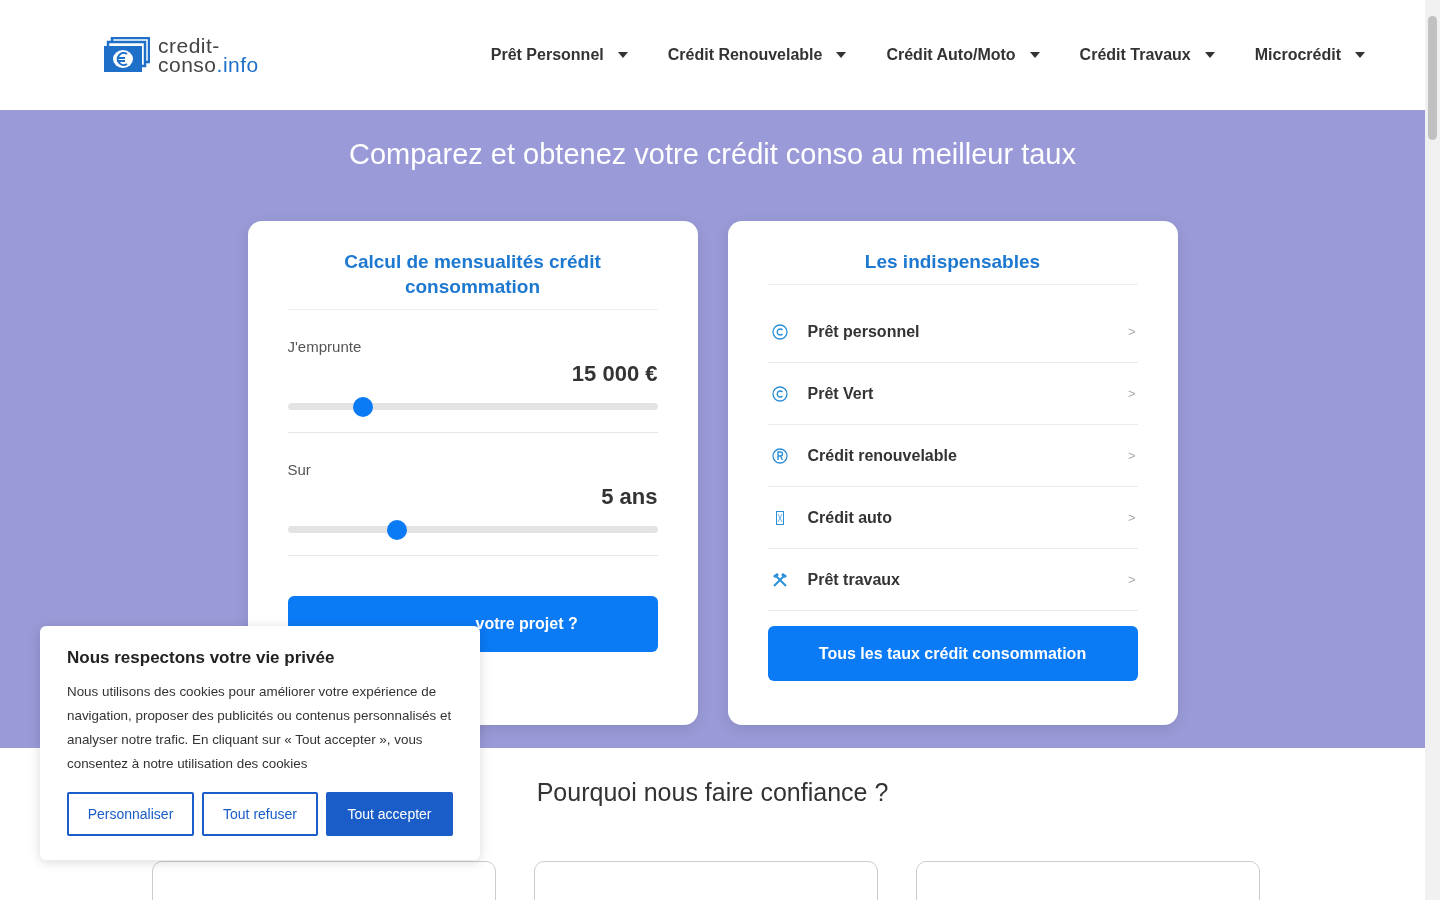 Image resolution: width=1440 pixels, height=900 pixels. What do you see at coordinates (952, 580) in the screenshot?
I see `list-item: Prêt travaux >` at bounding box center [952, 580].